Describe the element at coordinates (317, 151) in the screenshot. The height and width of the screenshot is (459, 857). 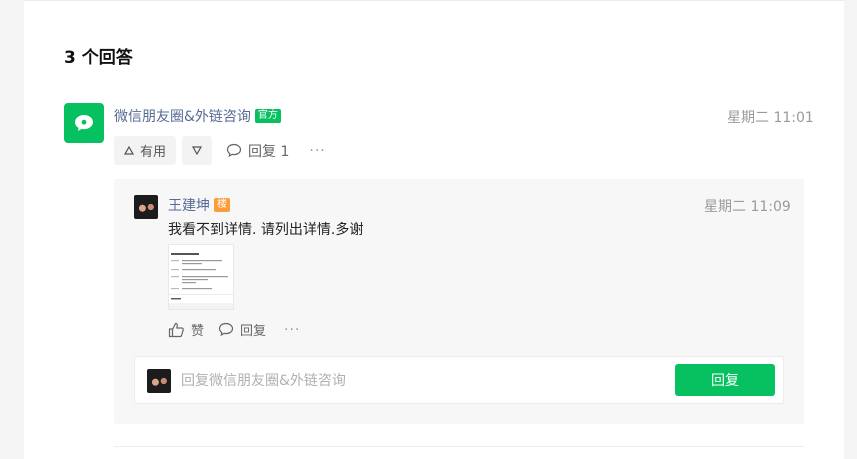
I see `answer-more-button: ···` at that location.